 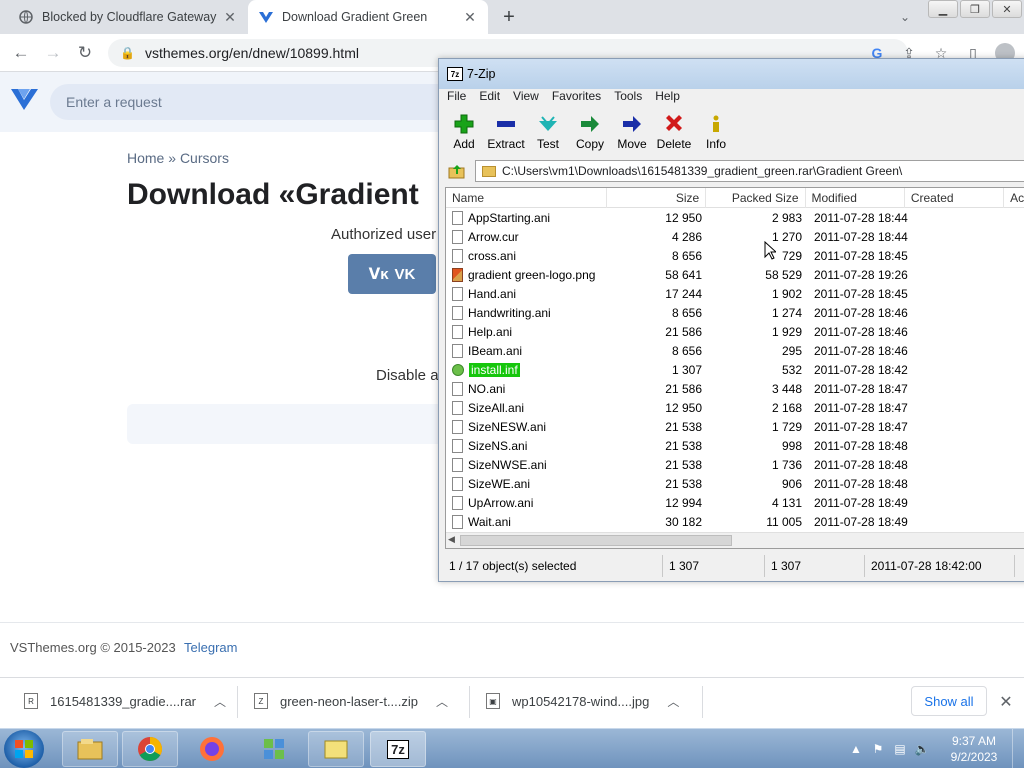 I want to click on menu-edit: Edit, so click(x=489, y=98).